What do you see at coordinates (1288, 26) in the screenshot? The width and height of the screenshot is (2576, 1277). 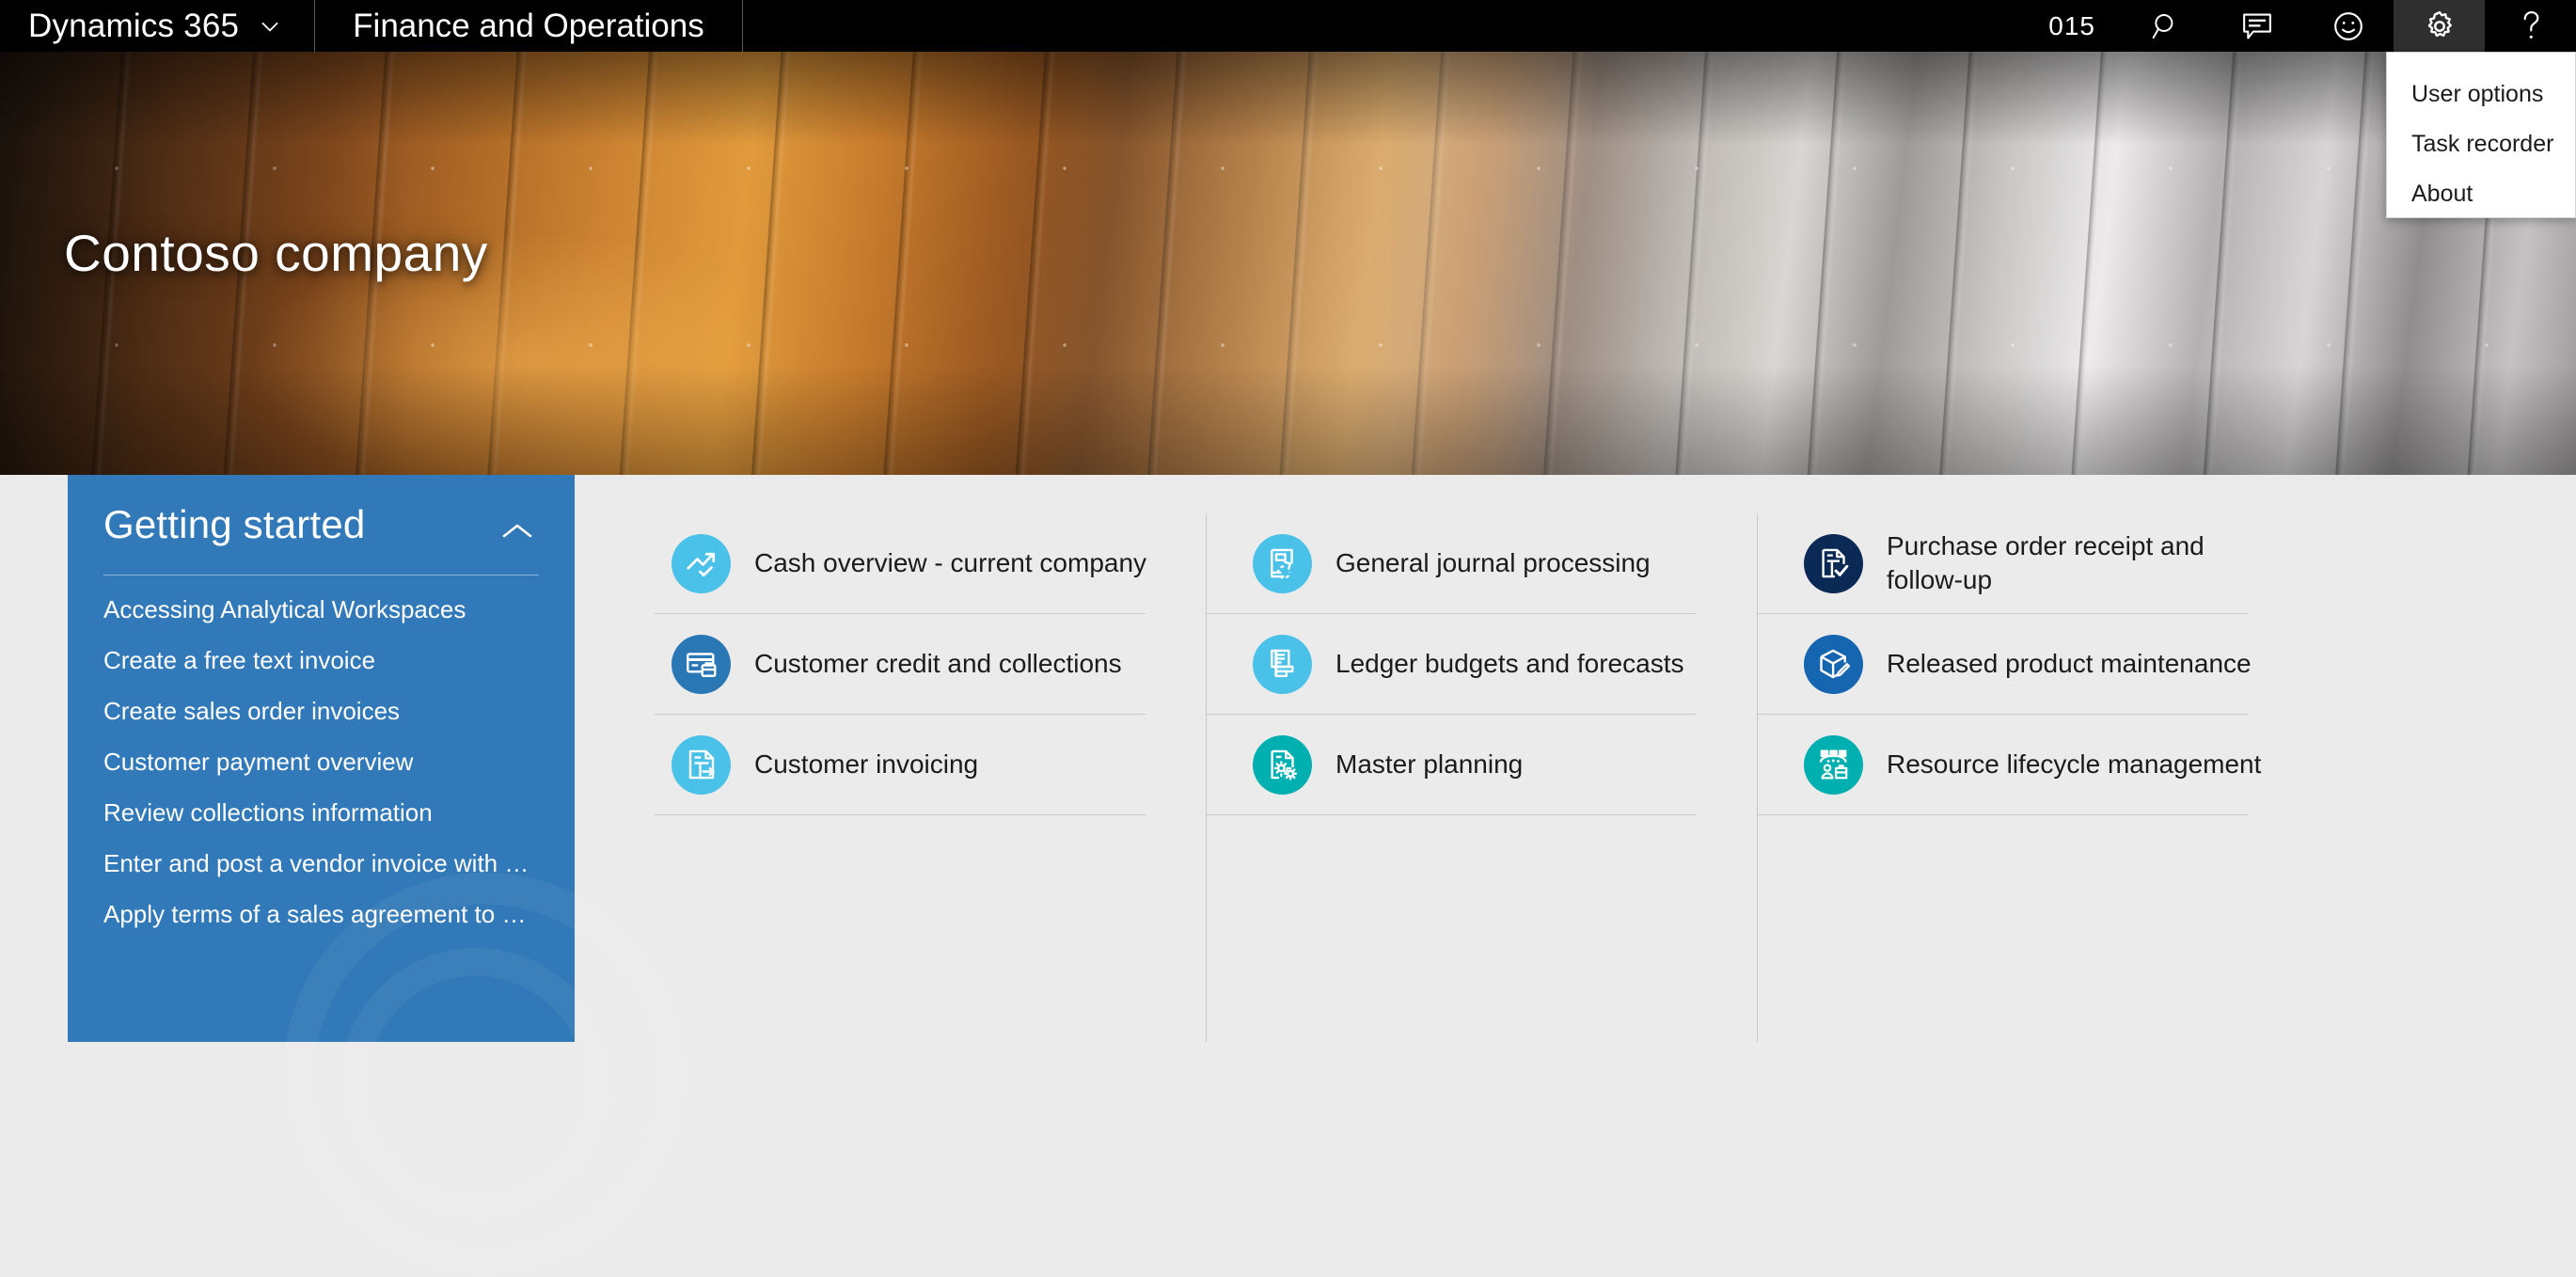 I see `top-navigation-bar: Dynamics 365 Finance and Operations 015` at bounding box center [1288, 26].